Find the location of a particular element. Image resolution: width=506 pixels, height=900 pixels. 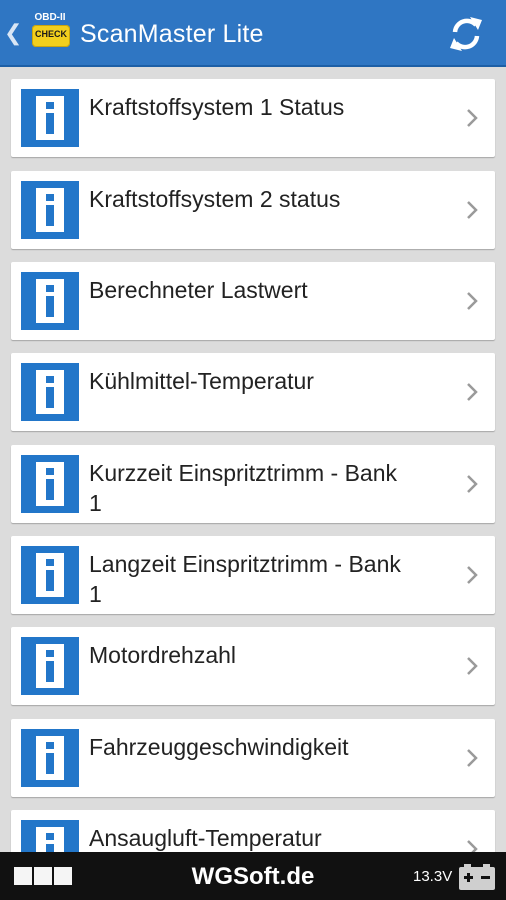

app-title: ScanMaster Lite is located at coordinates (172, 34).